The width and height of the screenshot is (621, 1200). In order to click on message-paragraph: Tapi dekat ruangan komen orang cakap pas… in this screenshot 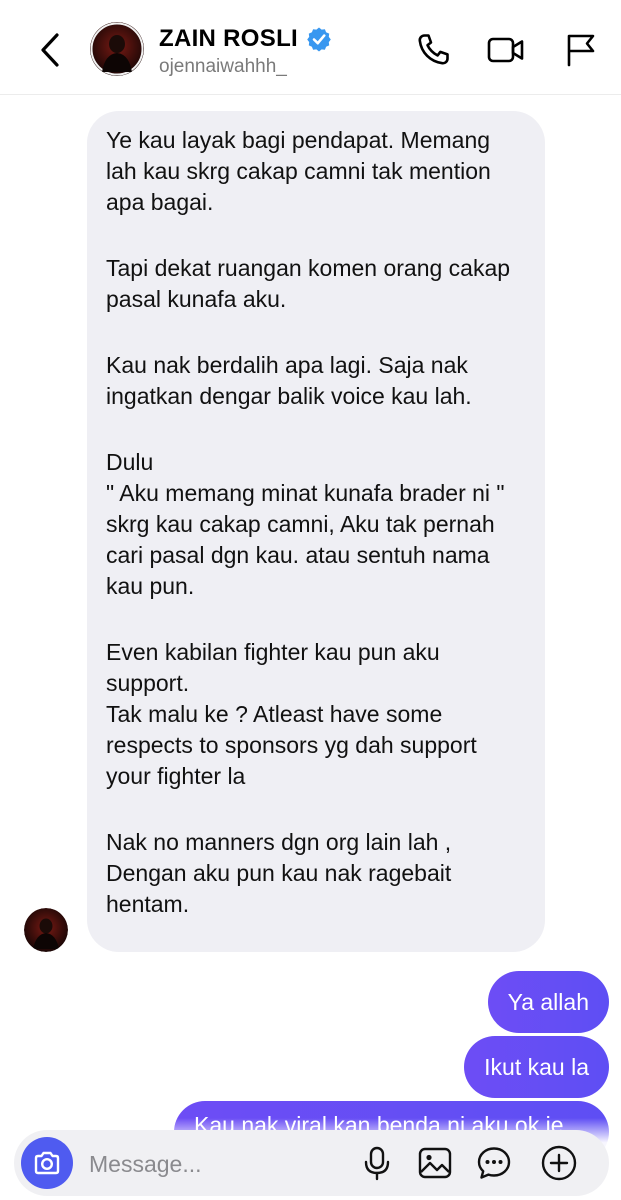, I will do `click(311, 283)`.